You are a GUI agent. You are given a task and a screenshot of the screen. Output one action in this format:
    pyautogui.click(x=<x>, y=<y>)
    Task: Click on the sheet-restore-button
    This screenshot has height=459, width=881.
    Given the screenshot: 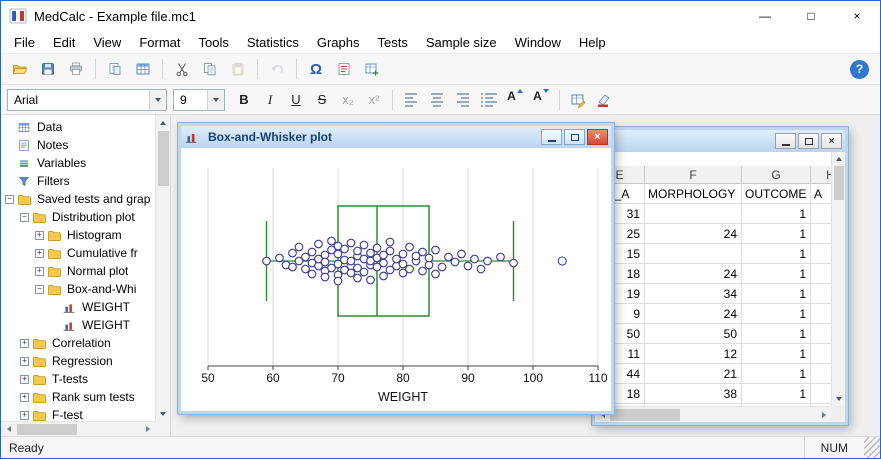 What is the action you would take?
    pyautogui.click(x=808, y=141)
    